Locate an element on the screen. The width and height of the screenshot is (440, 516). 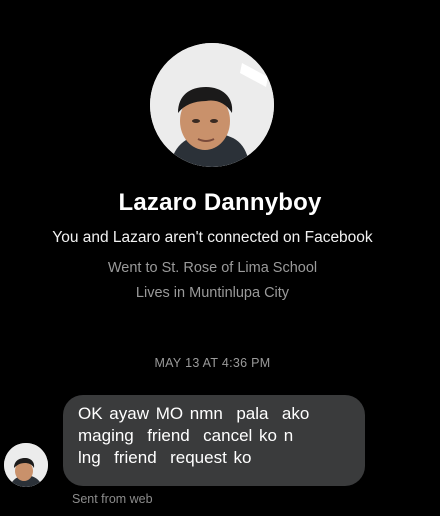
message-line: maging friend cancel ko n is located at coordinates (186, 435).